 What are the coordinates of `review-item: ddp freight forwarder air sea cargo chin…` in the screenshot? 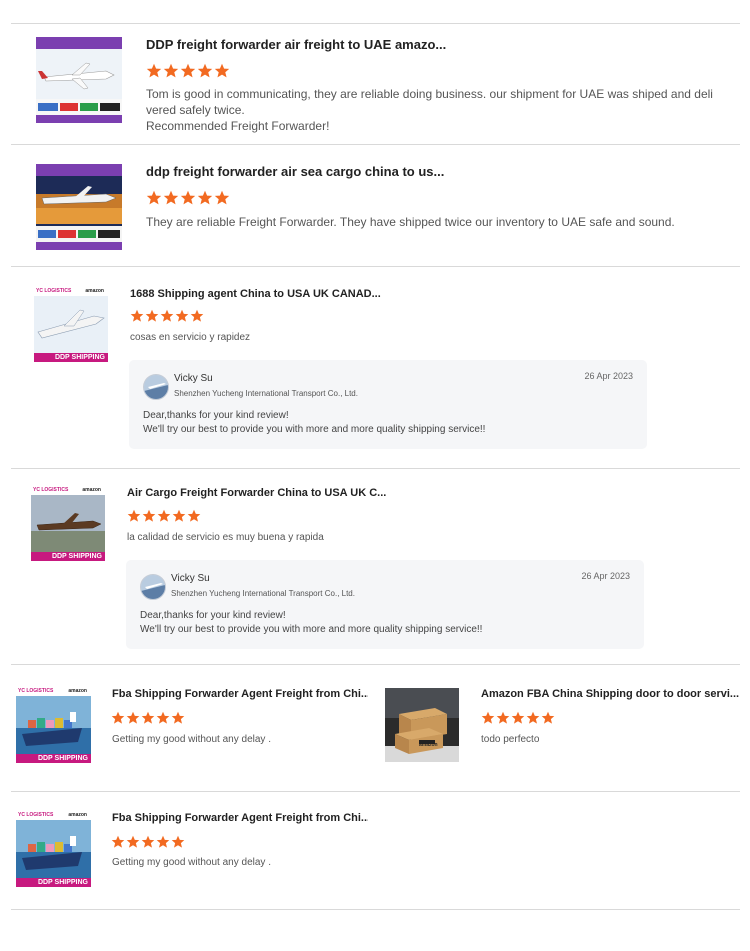 It's located at (375, 205).